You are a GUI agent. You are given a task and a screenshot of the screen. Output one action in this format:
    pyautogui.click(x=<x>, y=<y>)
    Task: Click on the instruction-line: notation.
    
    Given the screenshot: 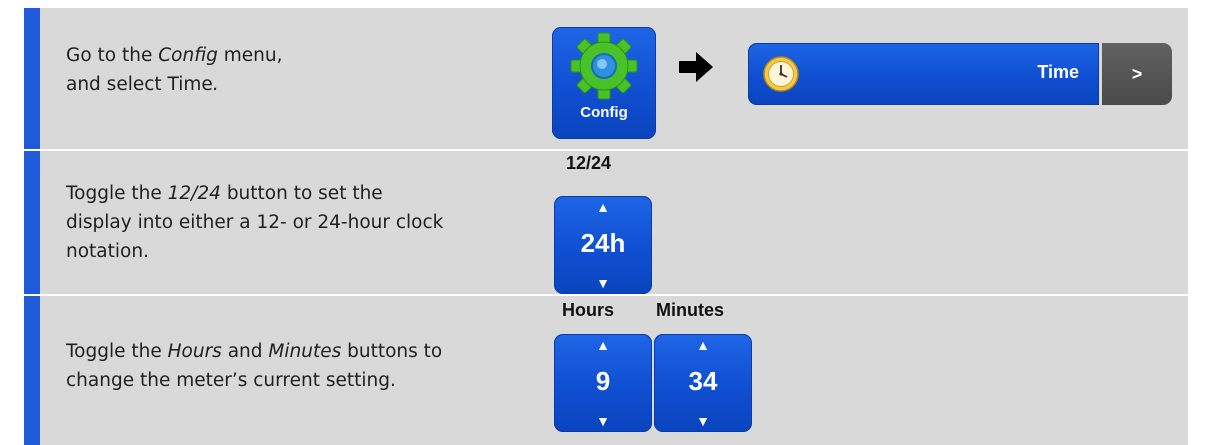 What is the action you would take?
    pyautogui.click(x=254, y=251)
    